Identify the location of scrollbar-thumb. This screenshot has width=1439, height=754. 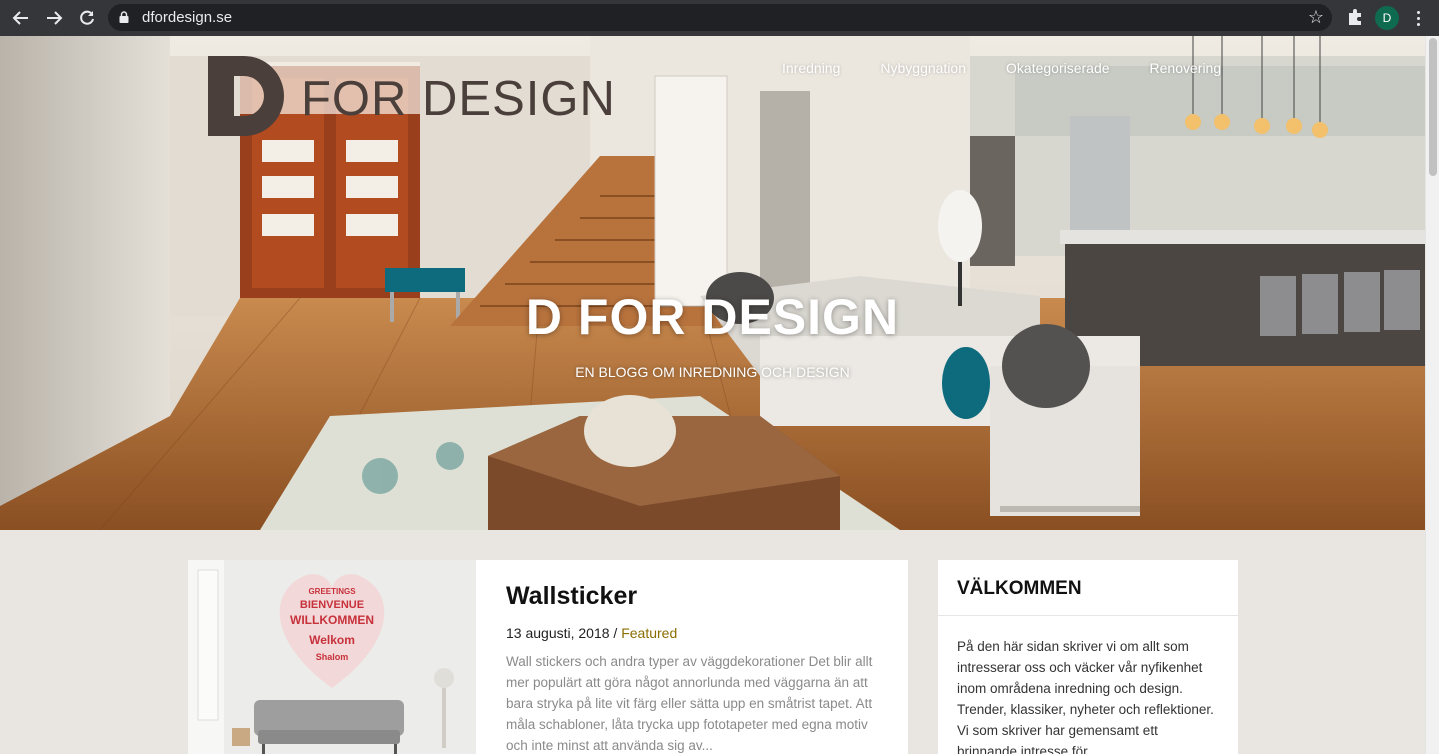
(1433, 107).